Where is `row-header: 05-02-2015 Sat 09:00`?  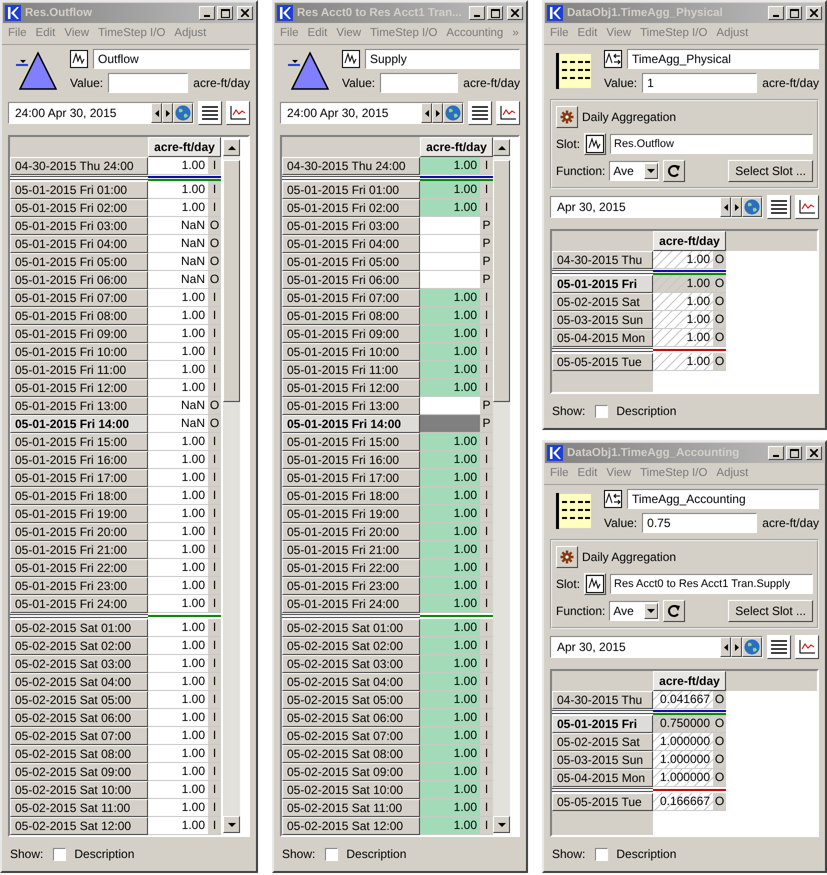 row-header: 05-02-2015 Sat 09:00 is located at coordinates (351, 772).